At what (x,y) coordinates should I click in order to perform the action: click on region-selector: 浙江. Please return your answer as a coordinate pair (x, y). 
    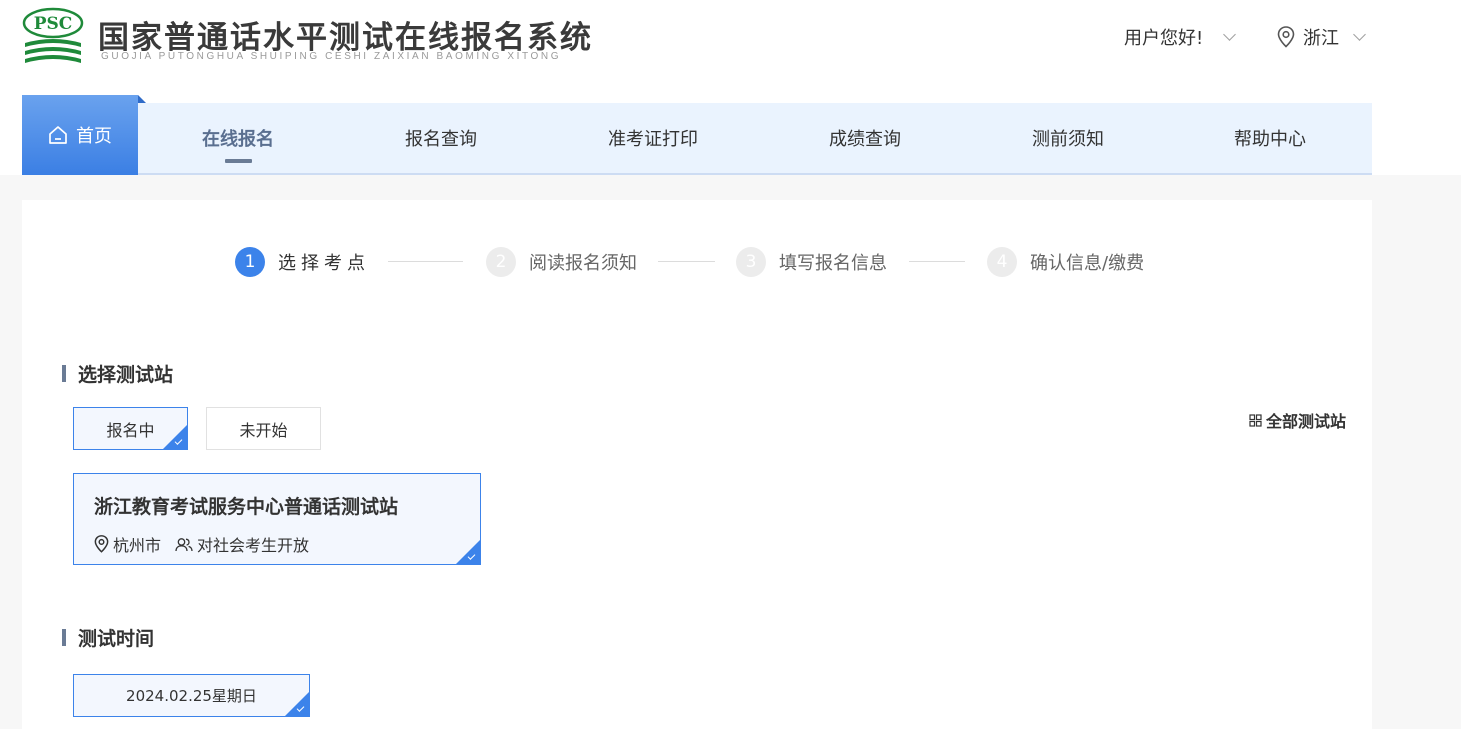
    Looking at the image, I should click on (1321, 37).